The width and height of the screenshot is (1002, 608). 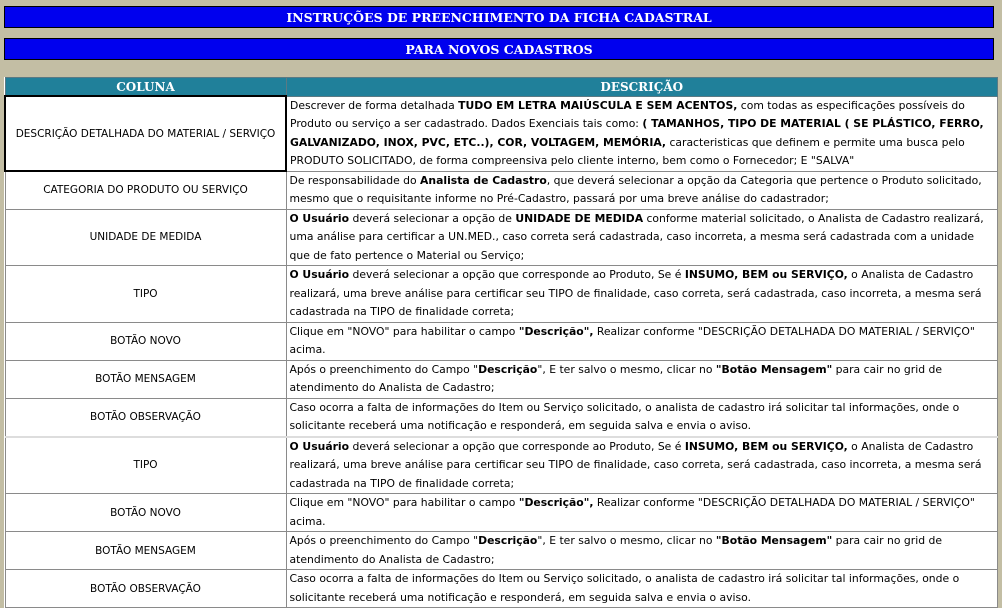 What do you see at coordinates (145, 87) in the screenshot?
I see `column-header-coluna: COLUNA` at bounding box center [145, 87].